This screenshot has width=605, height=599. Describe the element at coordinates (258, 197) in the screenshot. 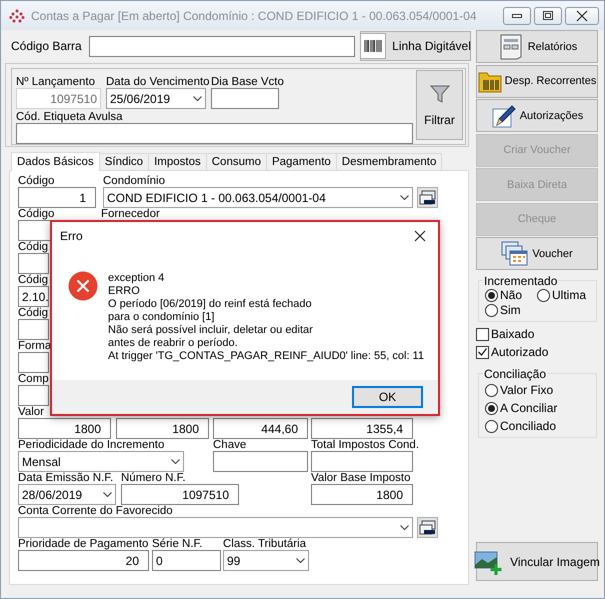

I see `dropdown: COND EDIFICIO 1 - 00.063.054/0001-04` at that location.